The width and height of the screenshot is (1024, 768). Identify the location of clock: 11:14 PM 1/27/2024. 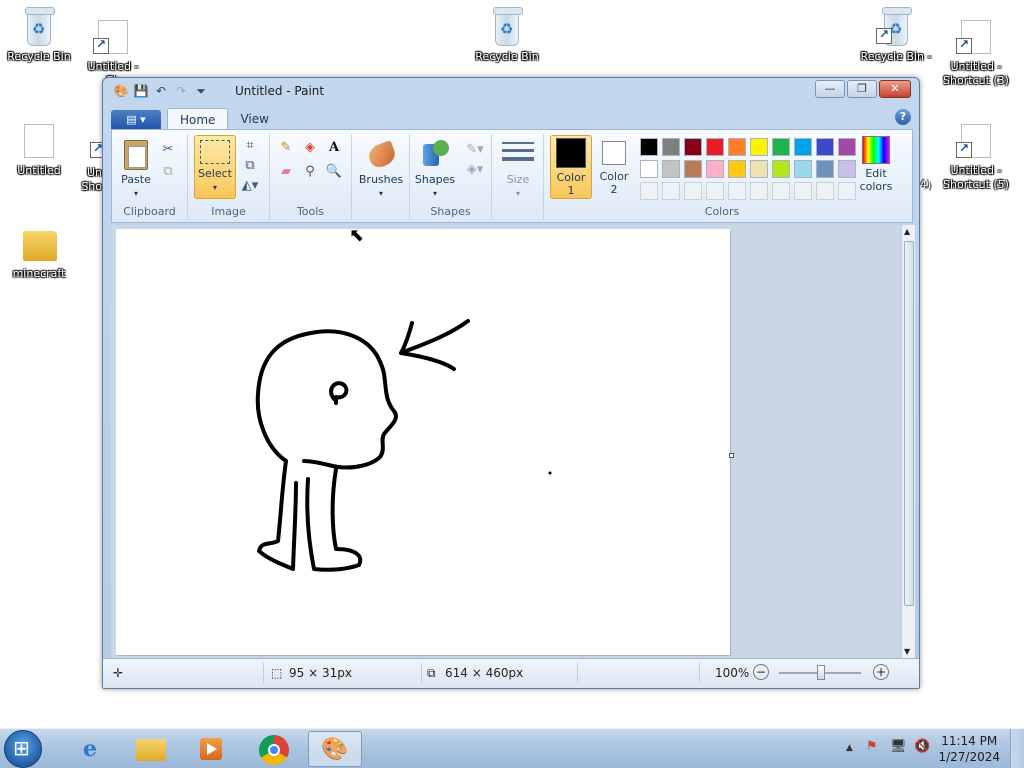
(969, 749).